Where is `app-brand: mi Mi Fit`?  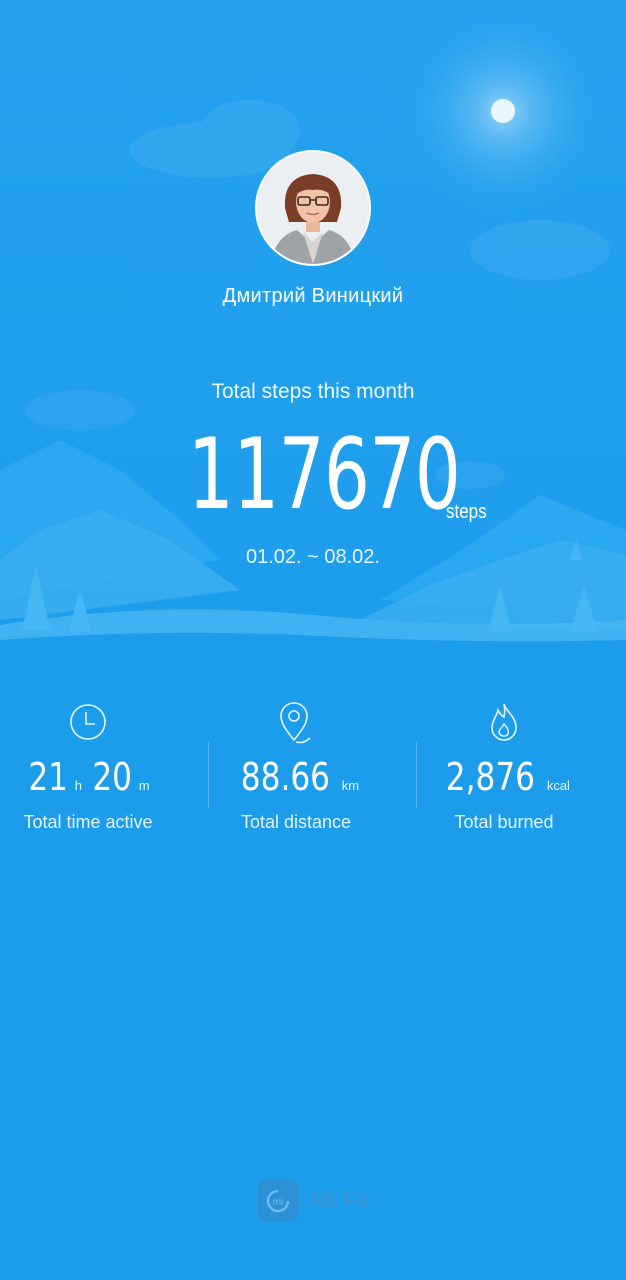
app-brand: mi Mi Fit is located at coordinates (313, 1201).